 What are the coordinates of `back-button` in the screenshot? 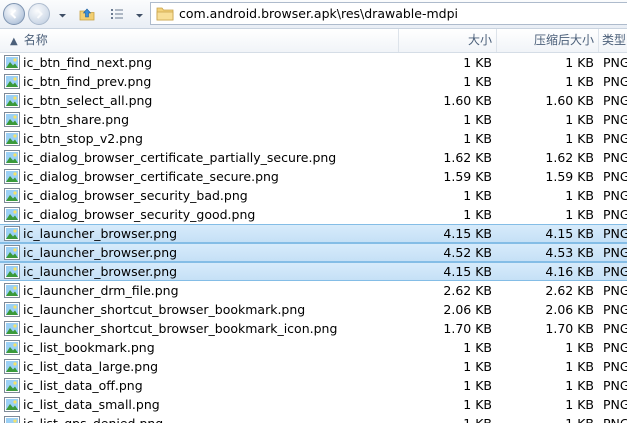 It's located at (14, 14).